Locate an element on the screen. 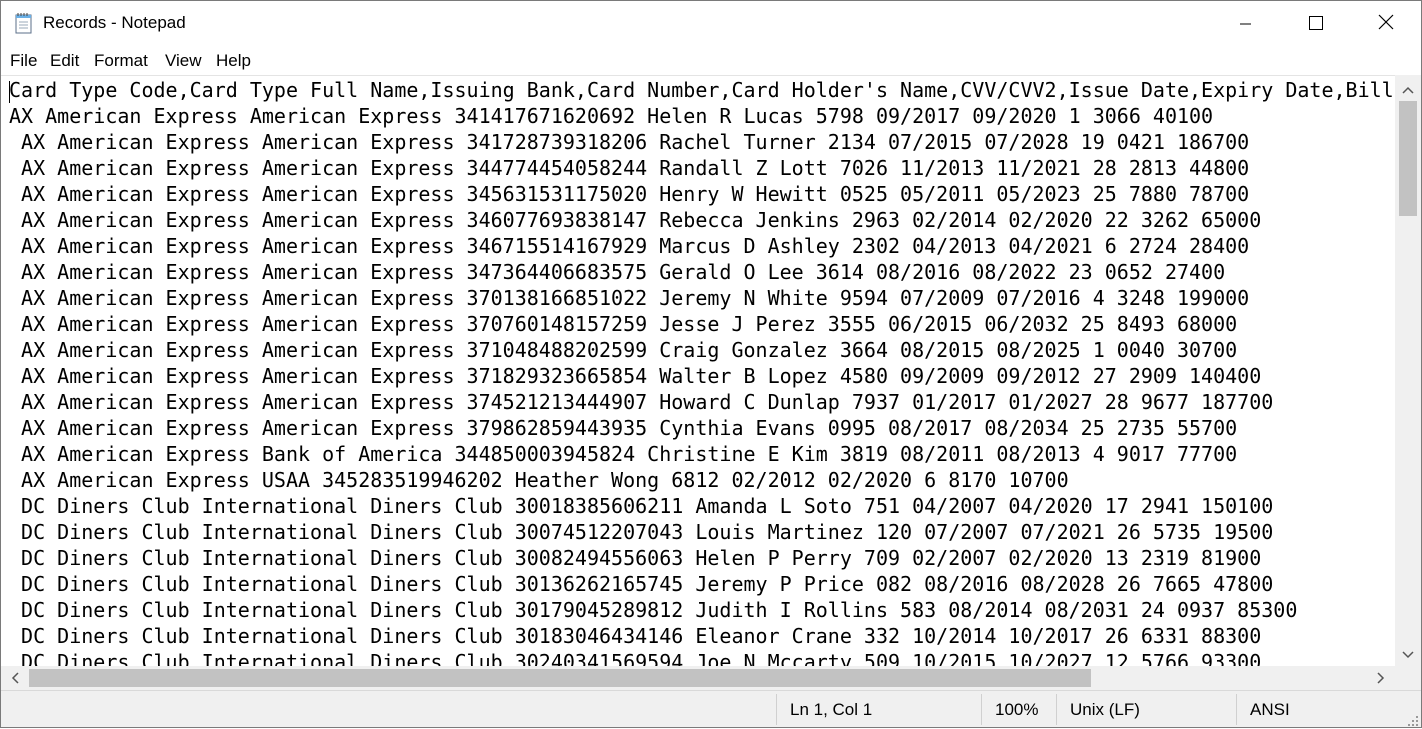 The width and height of the screenshot is (1422, 729). zoom-level: 100% is located at coordinates (1017, 709).